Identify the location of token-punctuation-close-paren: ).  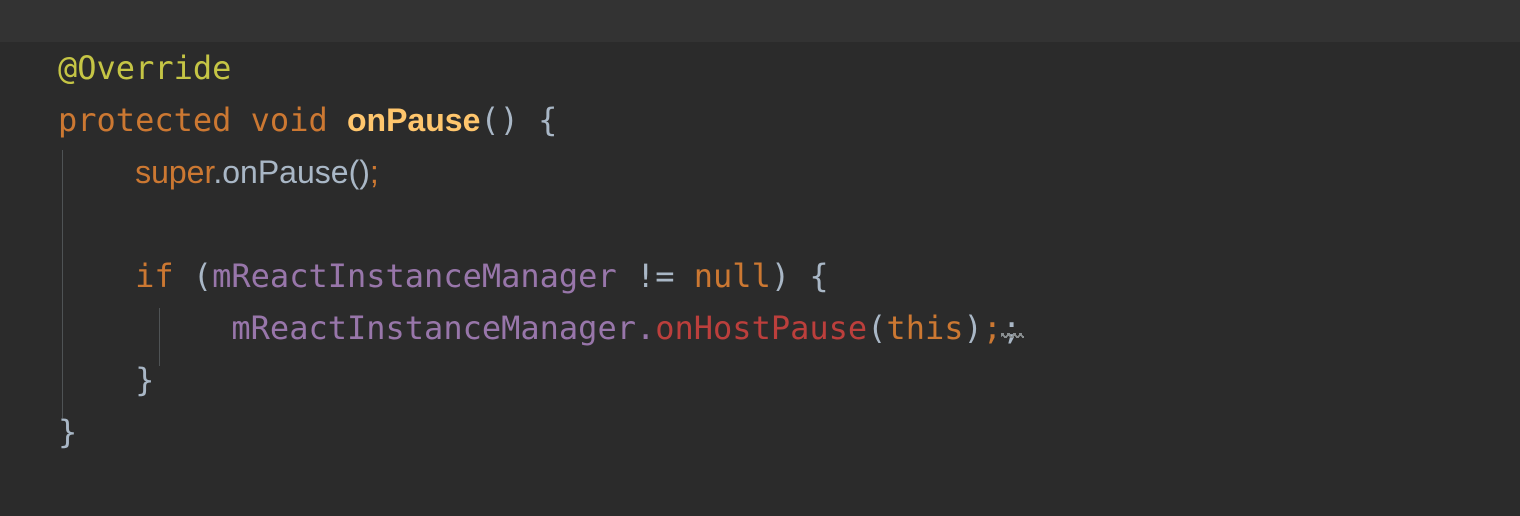
(973, 328).